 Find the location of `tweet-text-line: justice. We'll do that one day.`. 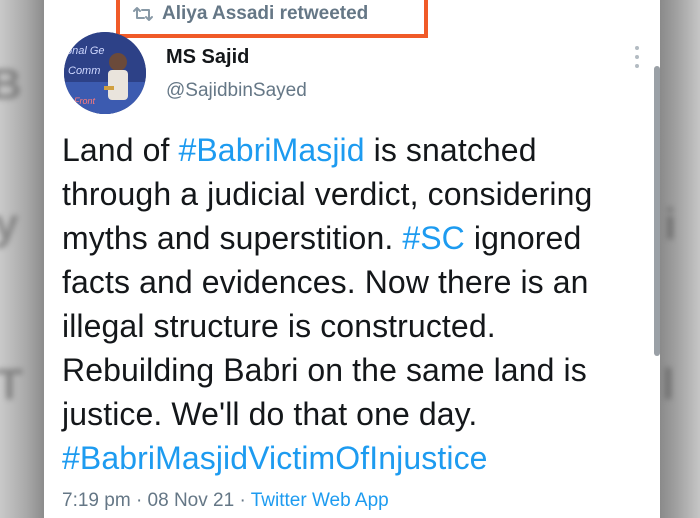

tweet-text-line: justice. We'll do that one day. is located at coordinates (357, 414).